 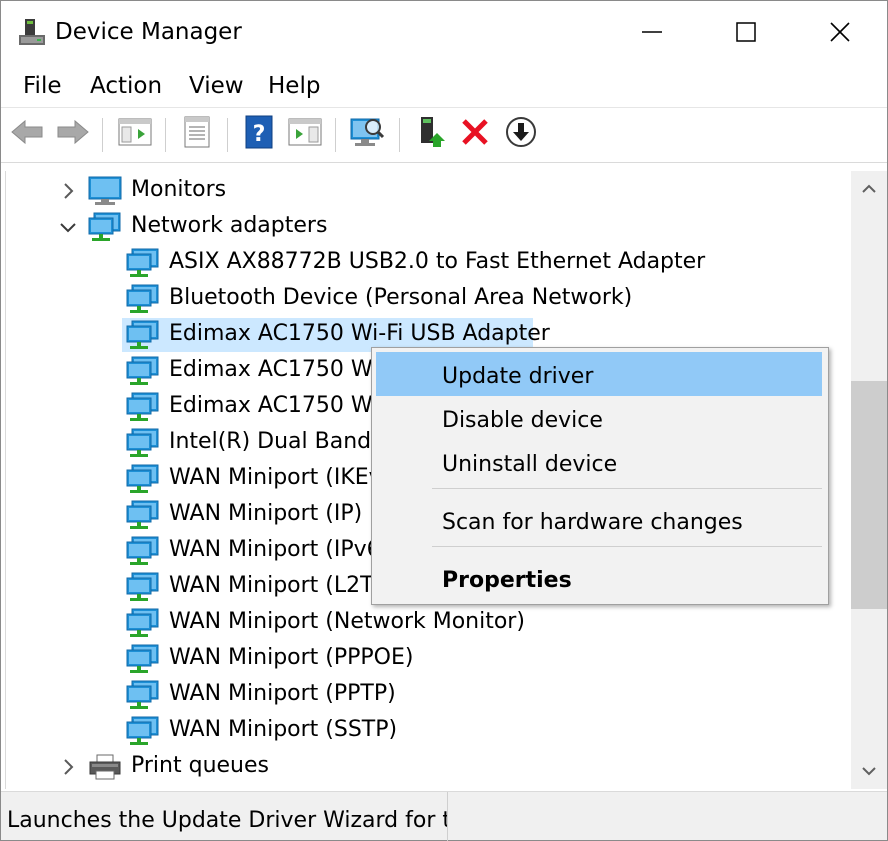 I want to click on help-toolbar-button: ?, so click(x=259, y=134).